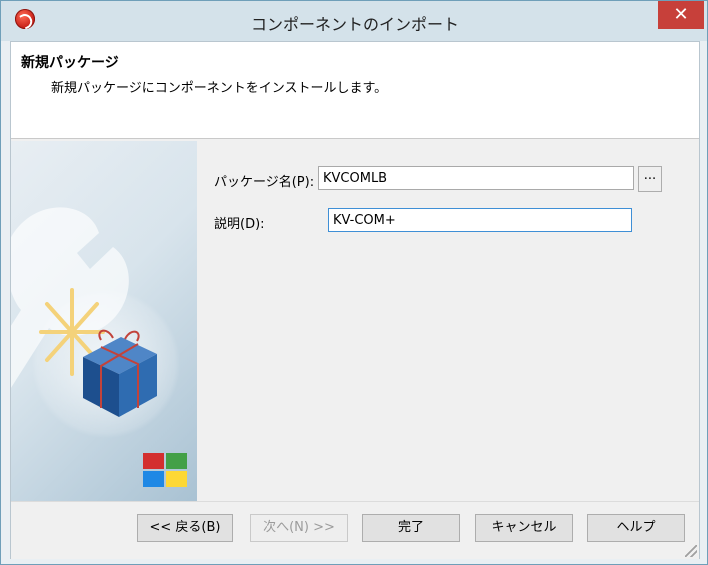 This screenshot has height=565, width=708. I want to click on back-button: << 戻る(B), so click(185, 528).